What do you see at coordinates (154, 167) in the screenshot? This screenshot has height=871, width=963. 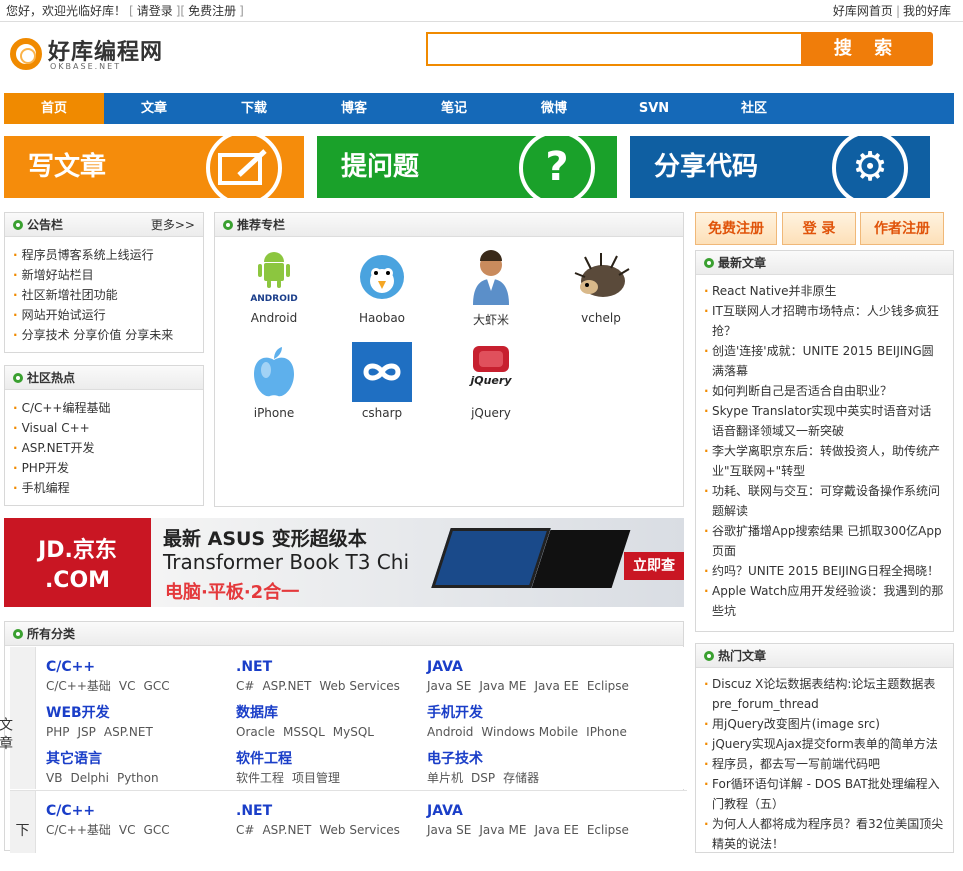 I see `write-article-banner: 写文章` at bounding box center [154, 167].